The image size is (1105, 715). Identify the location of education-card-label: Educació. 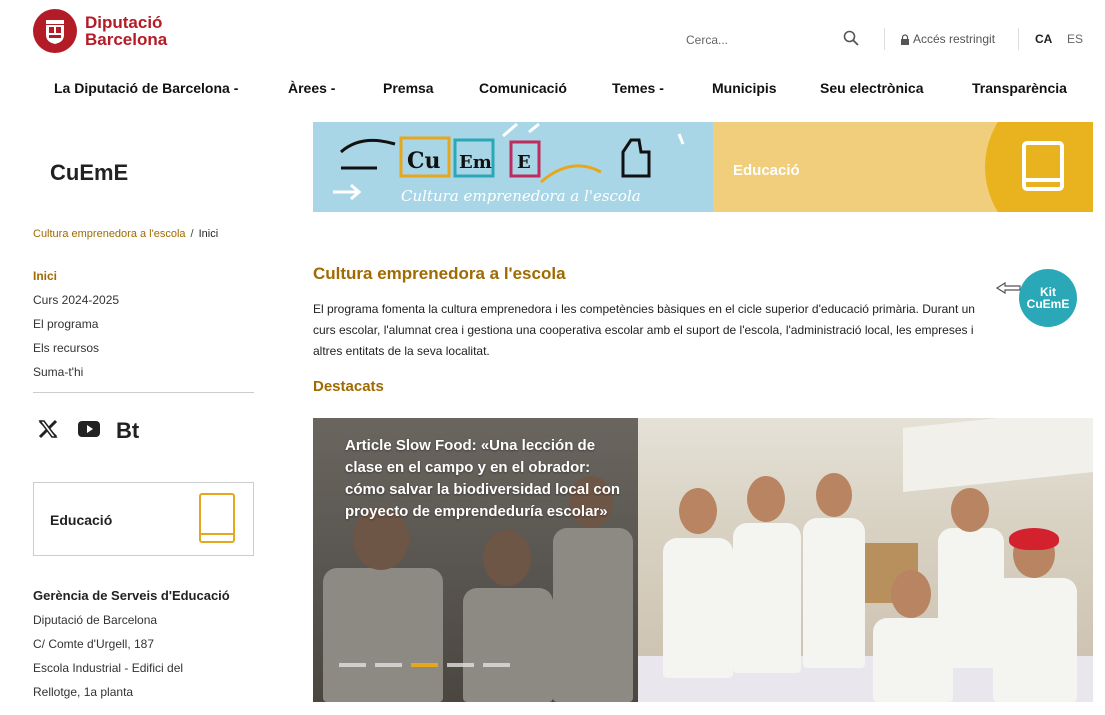
(81, 520).